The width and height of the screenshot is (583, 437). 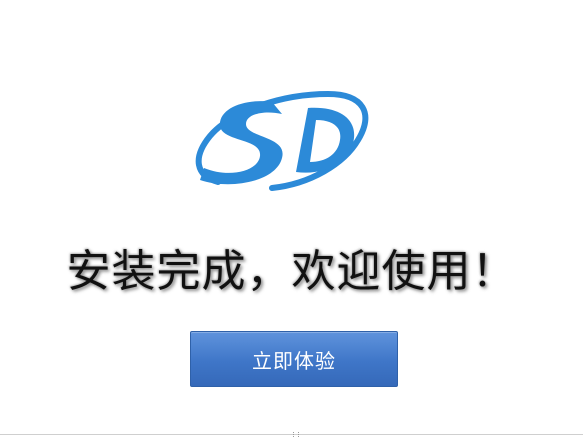 What do you see at coordinates (296, 434) in the screenshot?
I see `resize-grip` at bounding box center [296, 434].